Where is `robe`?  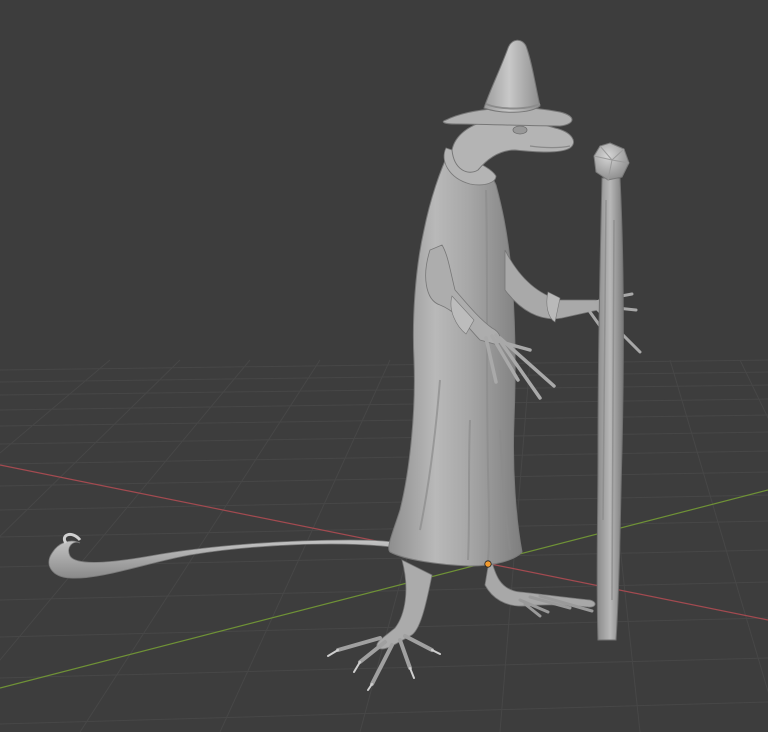 robe is located at coordinates (455, 358).